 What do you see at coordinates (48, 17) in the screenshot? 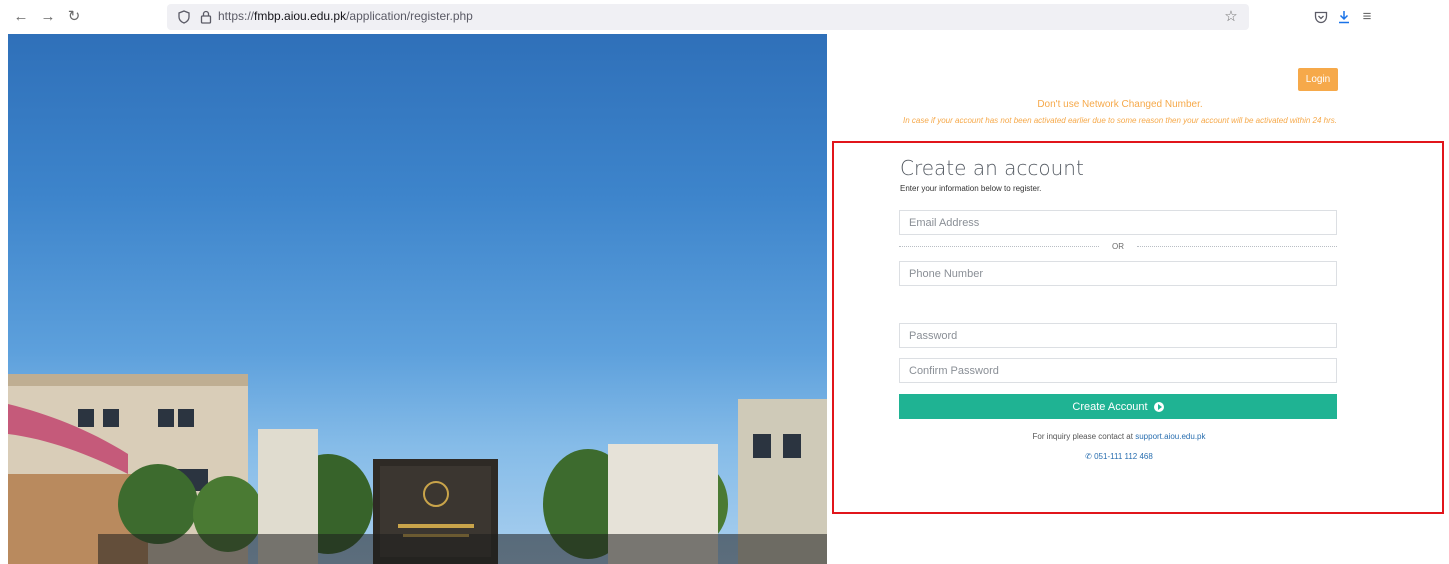
I see `forward-icon: →` at bounding box center [48, 17].